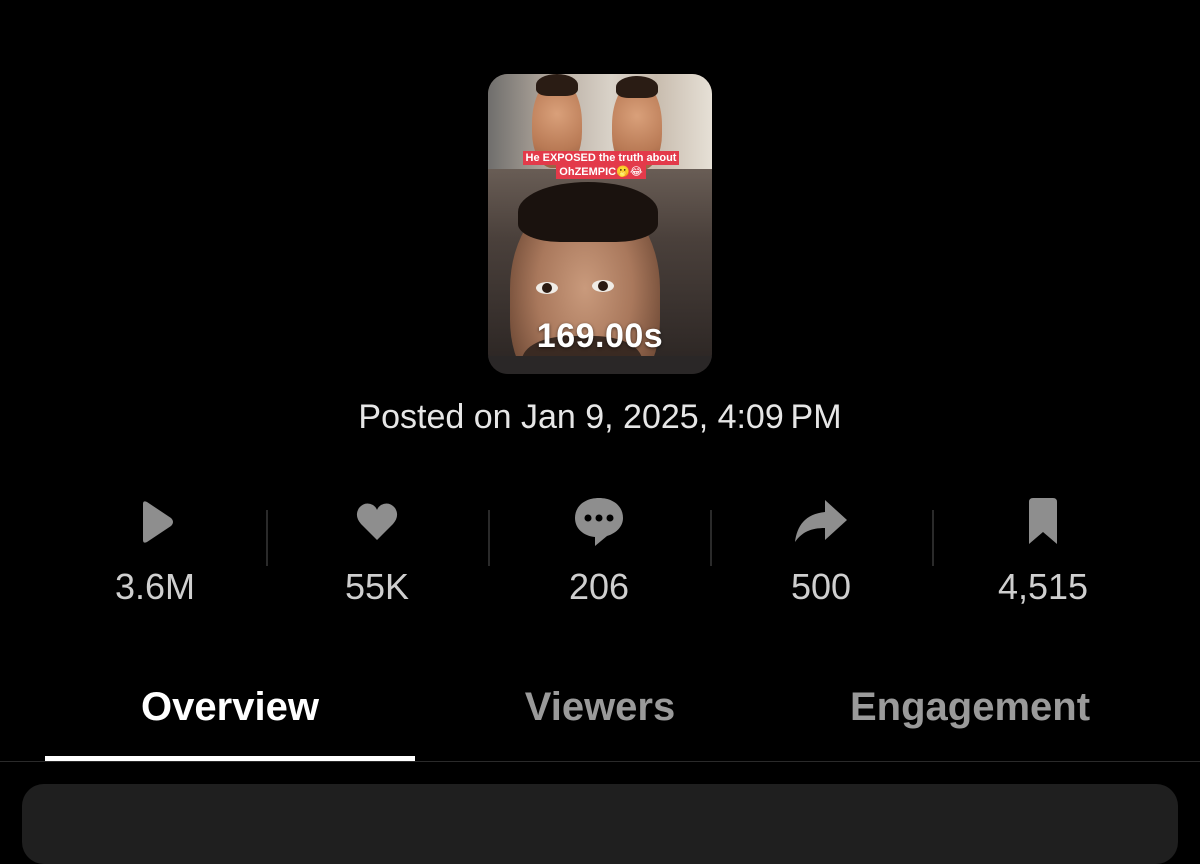 The width and height of the screenshot is (1200, 864). I want to click on stat-comments: 206, so click(599, 555).